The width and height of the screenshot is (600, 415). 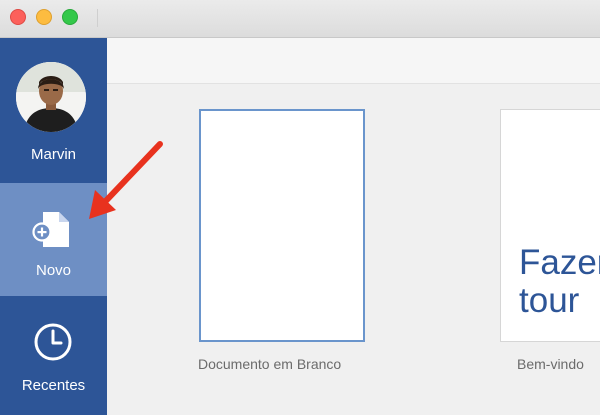 I want to click on sidebar-item-recent-label: Recentes, so click(x=53, y=385).